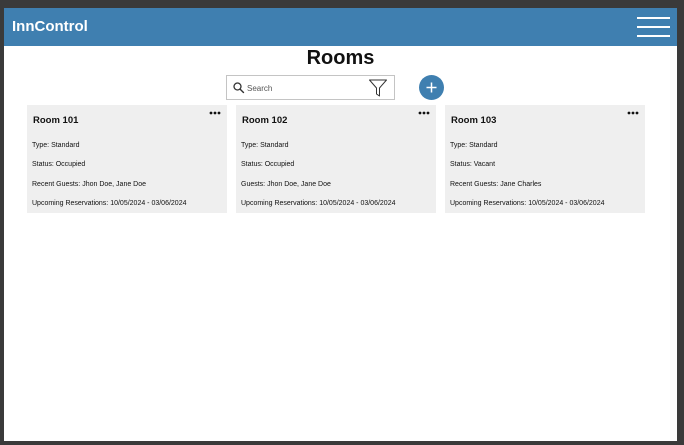 This screenshot has height=445, width=684. What do you see at coordinates (340, 58) in the screenshot?
I see `page-title: Rooms` at bounding box center [340, 58].